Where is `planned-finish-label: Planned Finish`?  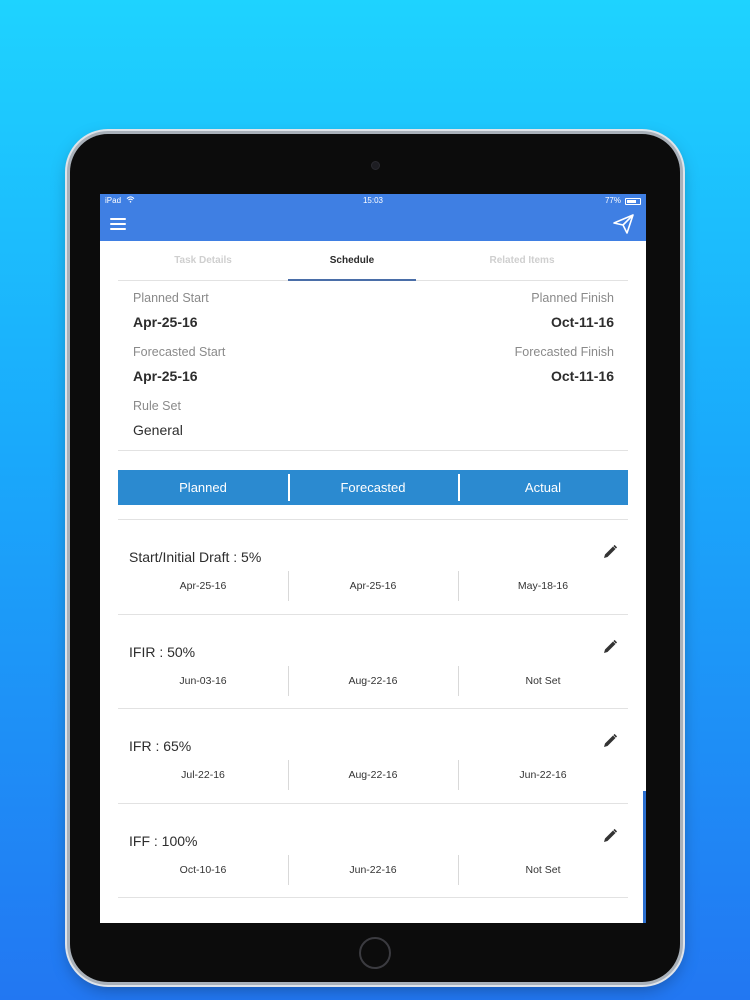
planned-finish-label: Planned Finish is located at coordinates (572, 298).